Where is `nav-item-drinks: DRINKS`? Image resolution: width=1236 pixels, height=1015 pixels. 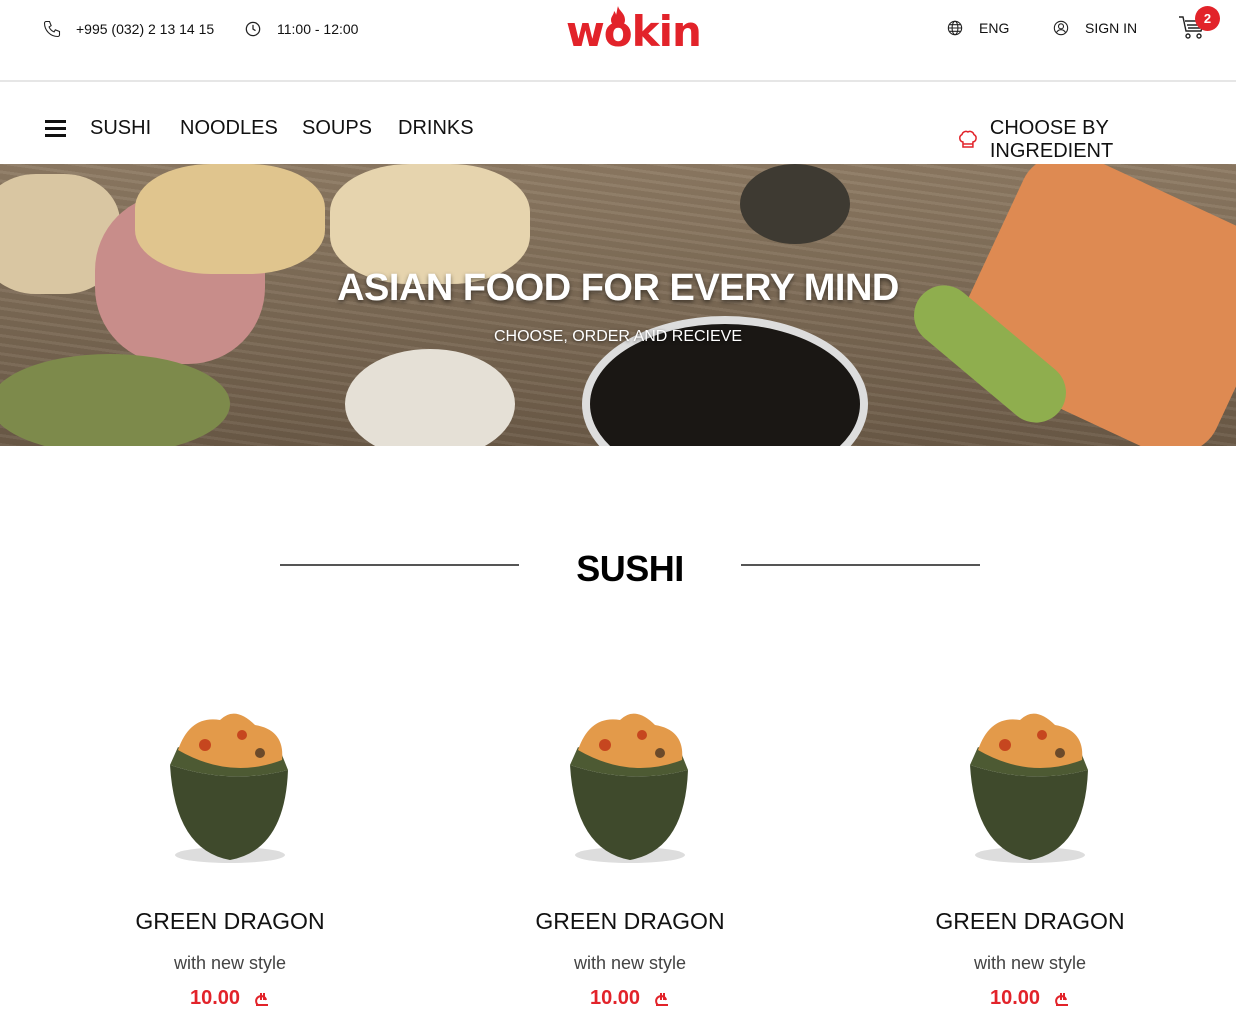
nav-item-drinks: DRINKS is located at coordinates (436, 128).